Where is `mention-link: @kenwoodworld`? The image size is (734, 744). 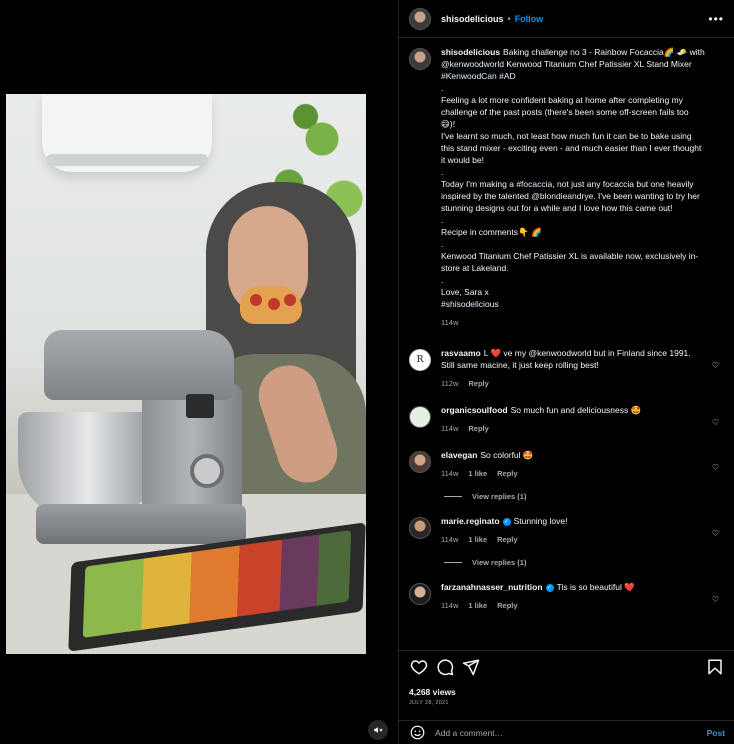 mention-link: @kenwoodworld is located at coordinates (472, 64).